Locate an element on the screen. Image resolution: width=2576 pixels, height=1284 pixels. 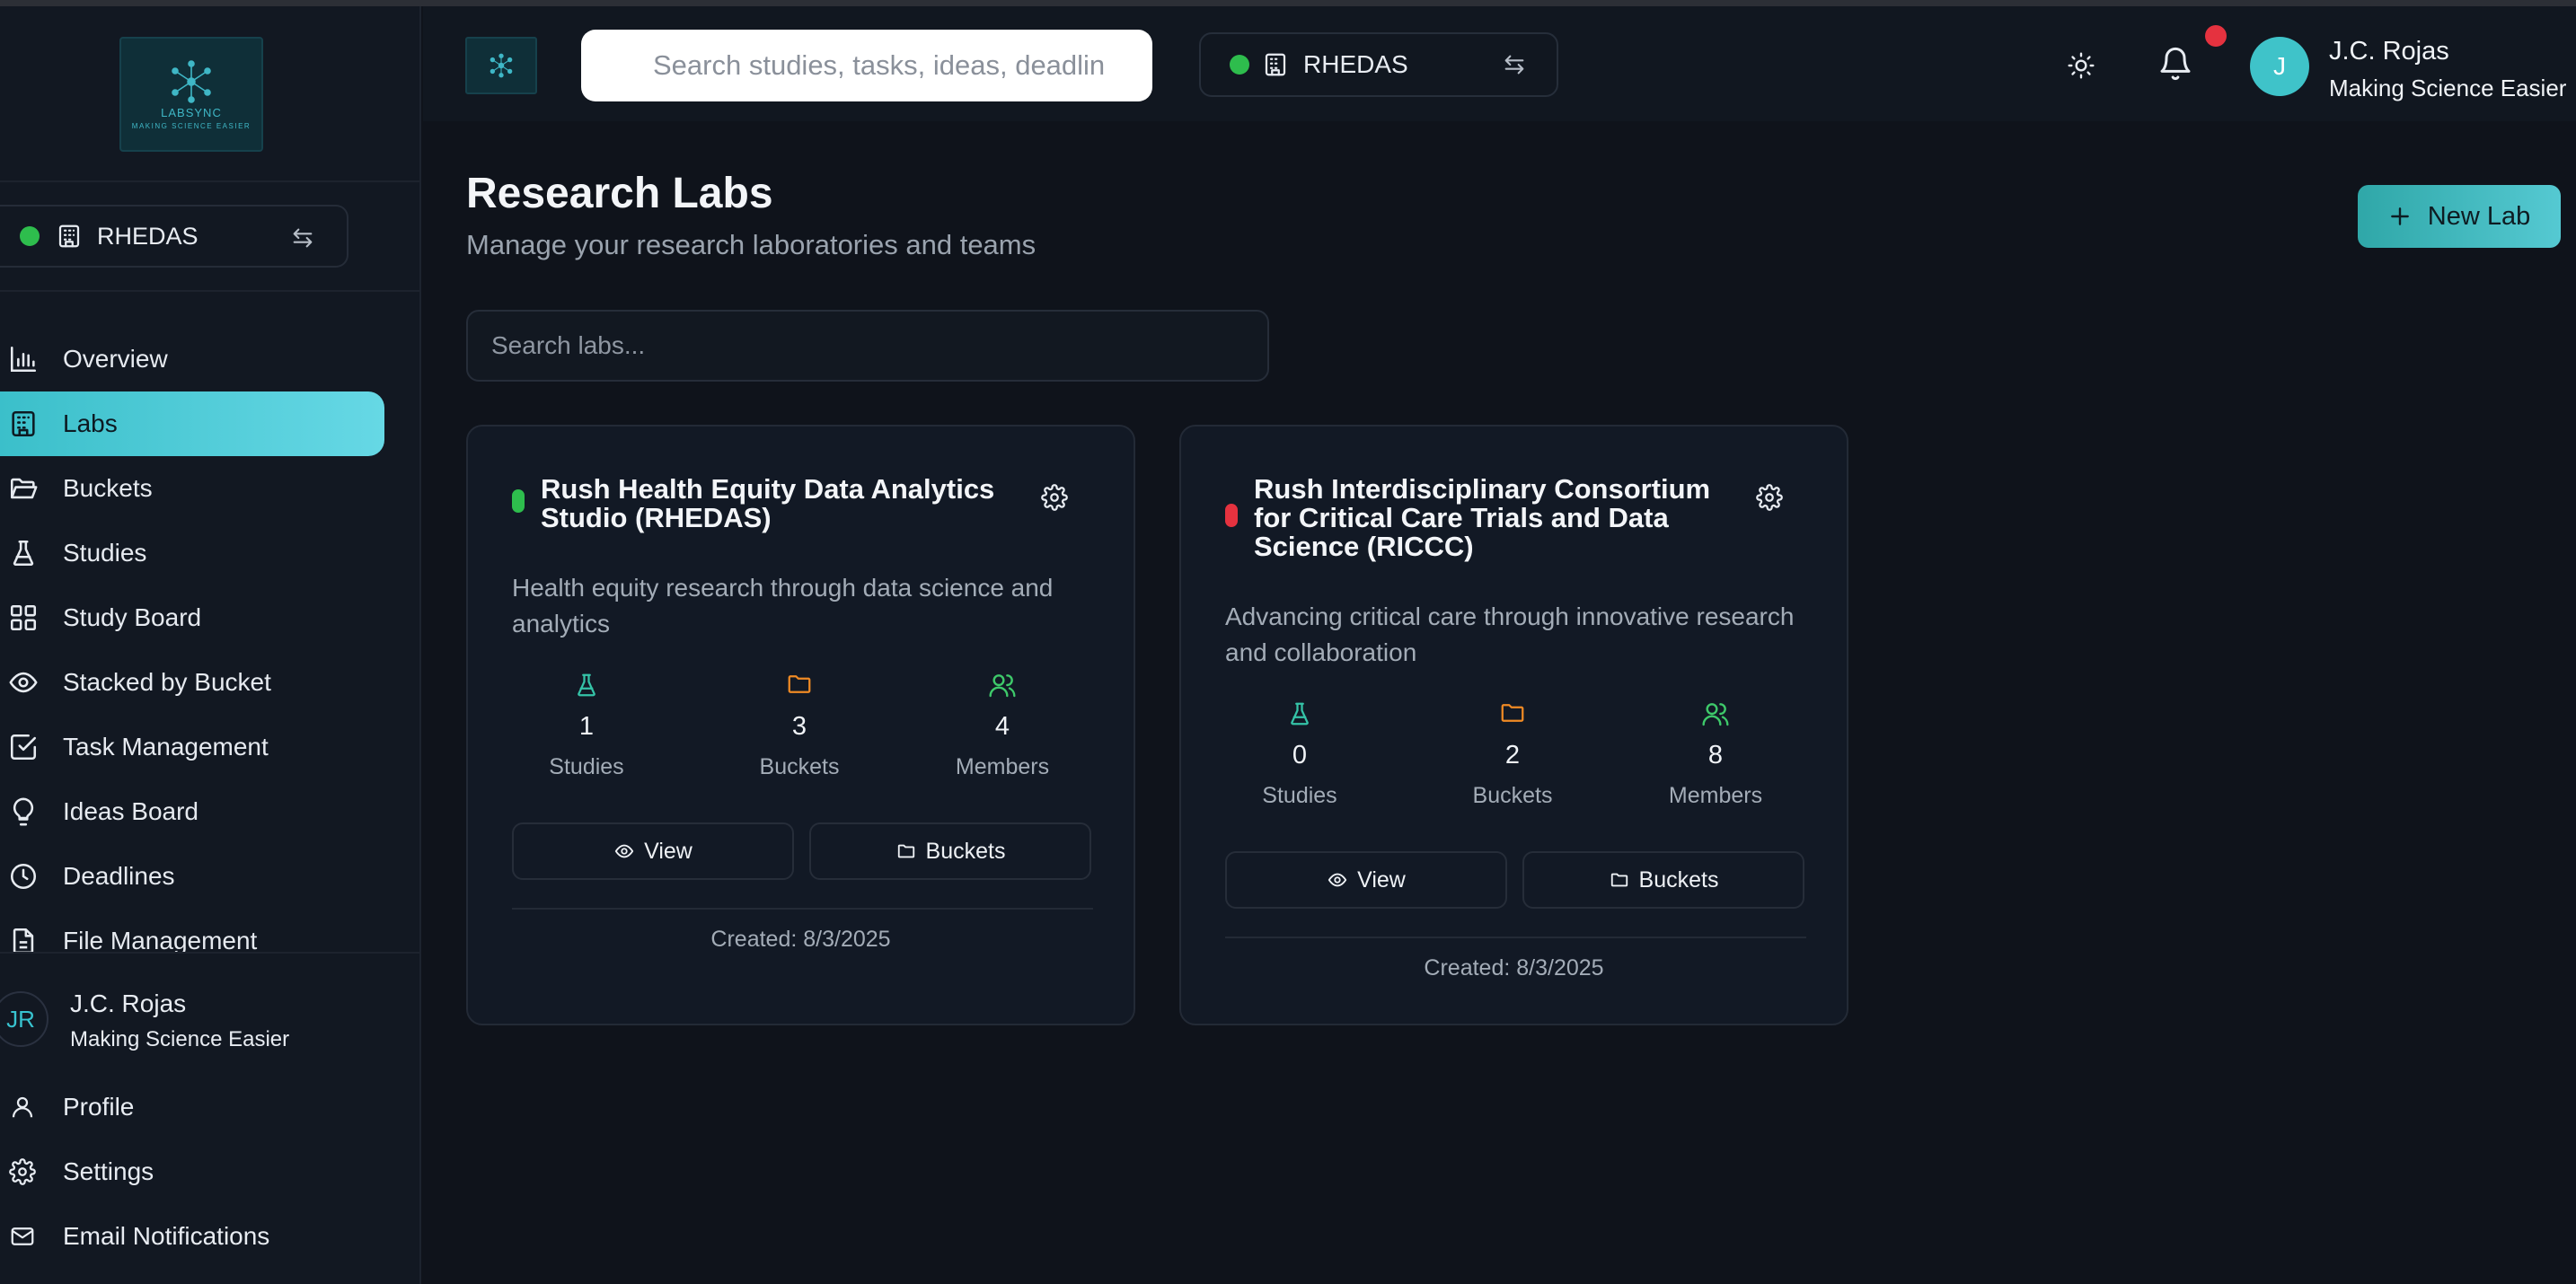
users-icon is located at coordinates (1002, 686).